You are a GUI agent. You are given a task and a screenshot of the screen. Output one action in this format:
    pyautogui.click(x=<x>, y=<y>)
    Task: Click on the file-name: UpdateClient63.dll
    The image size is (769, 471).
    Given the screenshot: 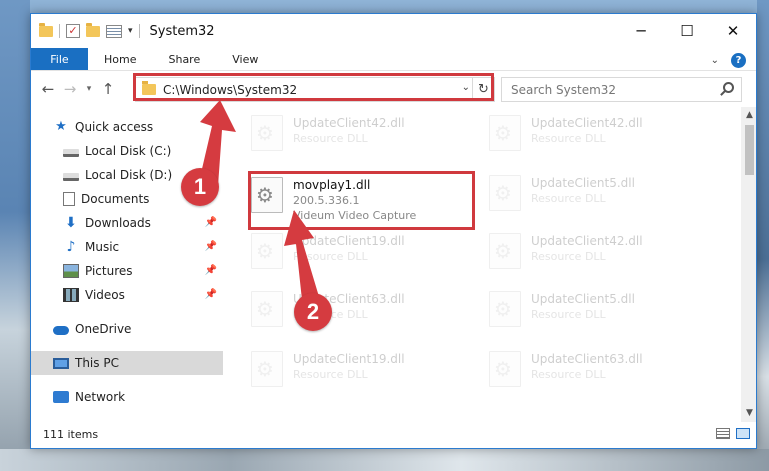 What is the action you would take?
    pyautogui.click(x=587, y=359)
    